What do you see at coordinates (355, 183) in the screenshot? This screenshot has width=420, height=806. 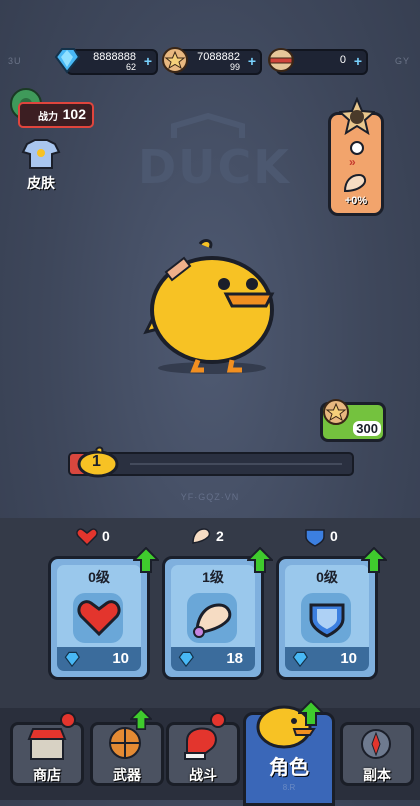 I see `arm-strength-icon` at bounding box center [355, 183].